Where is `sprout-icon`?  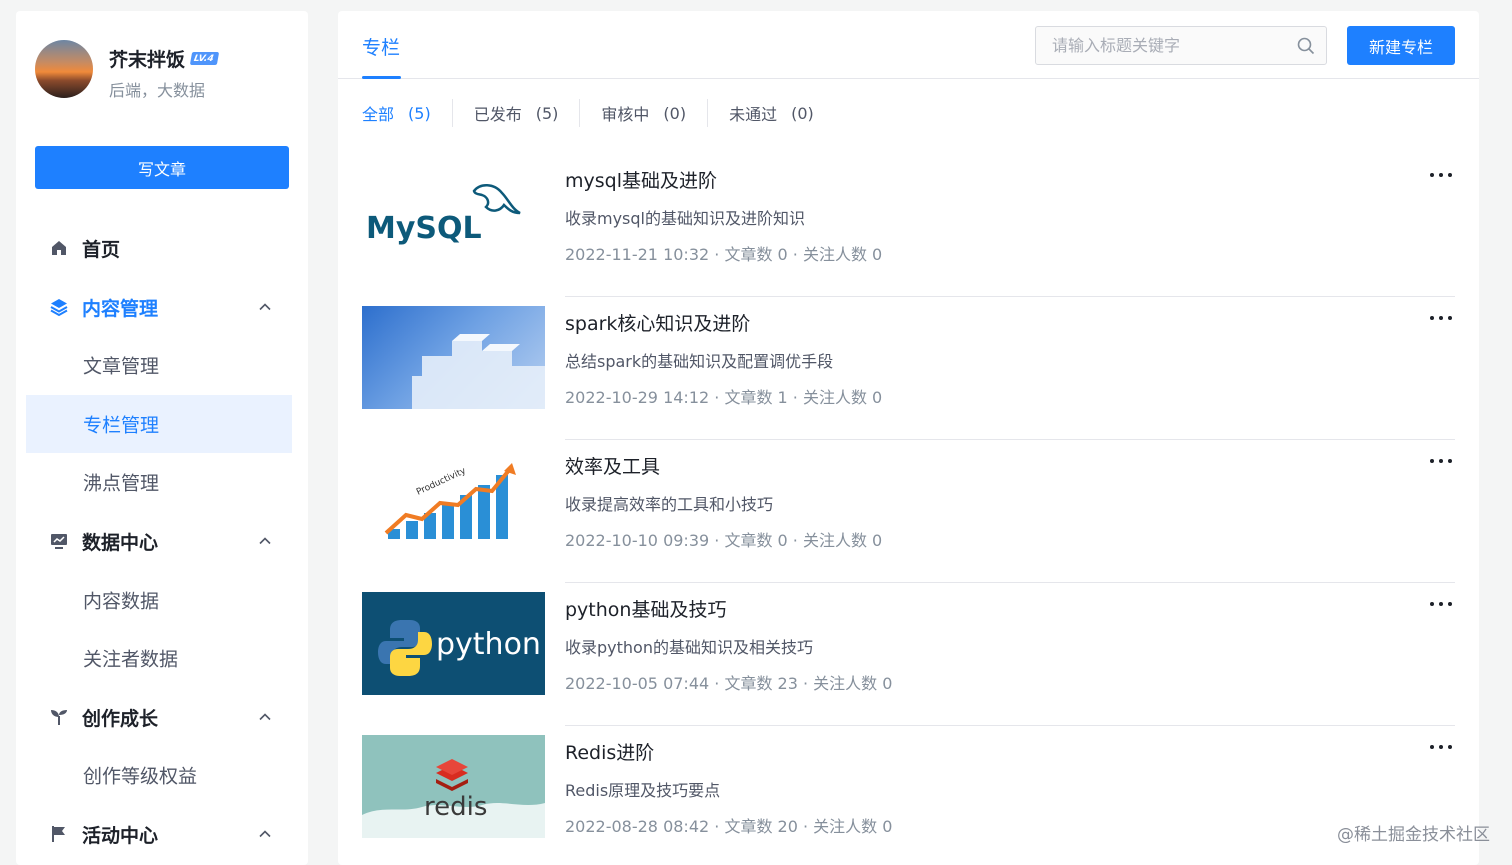 sprout-icon is located at coordinates (59, 717).